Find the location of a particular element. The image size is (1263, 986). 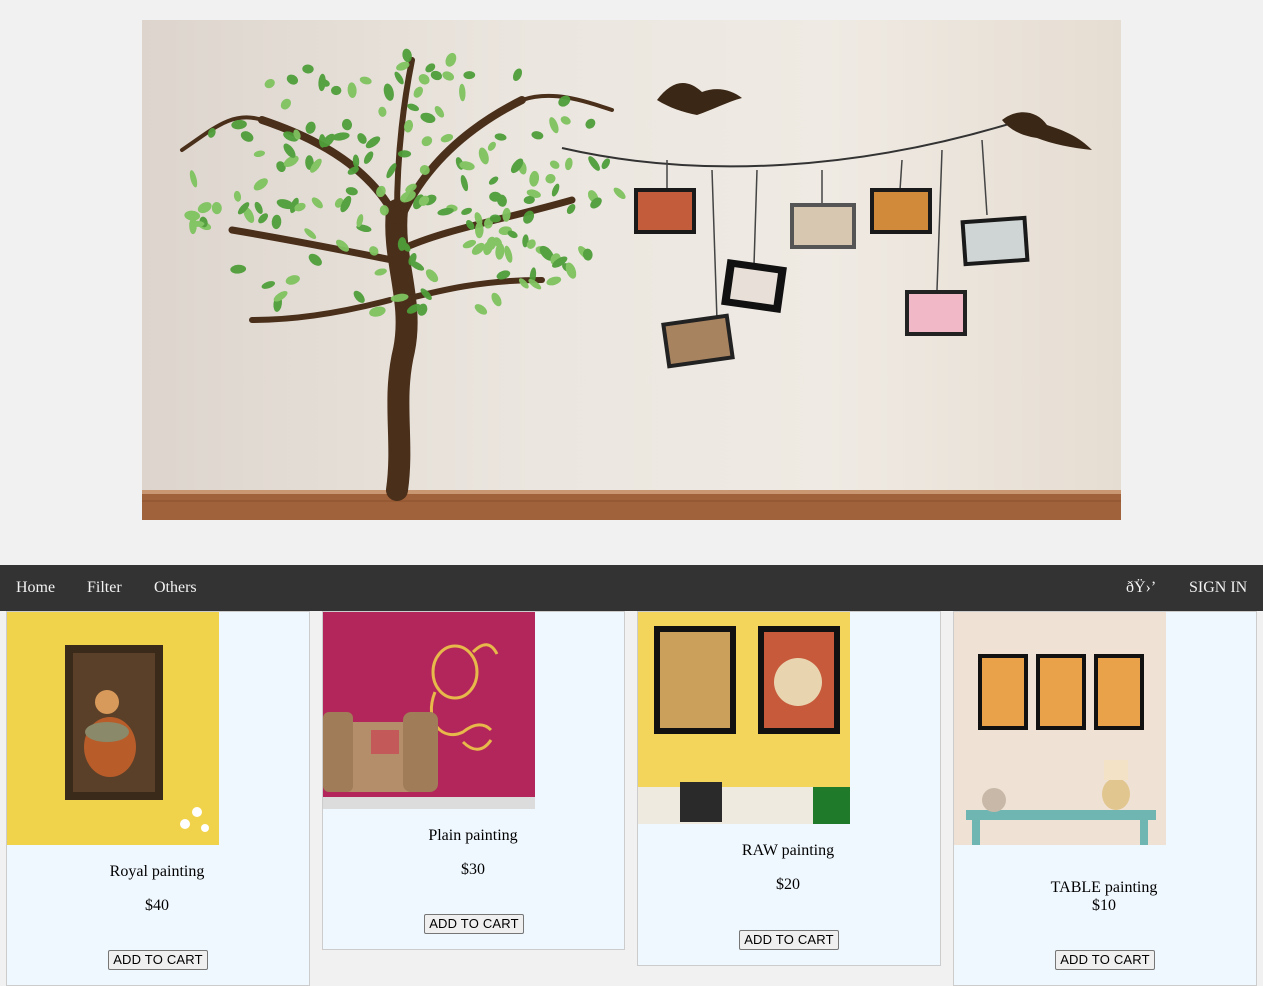

product-card-table: TABLE painting $10 ADD TO CART is located at coordinates (1105, 798).